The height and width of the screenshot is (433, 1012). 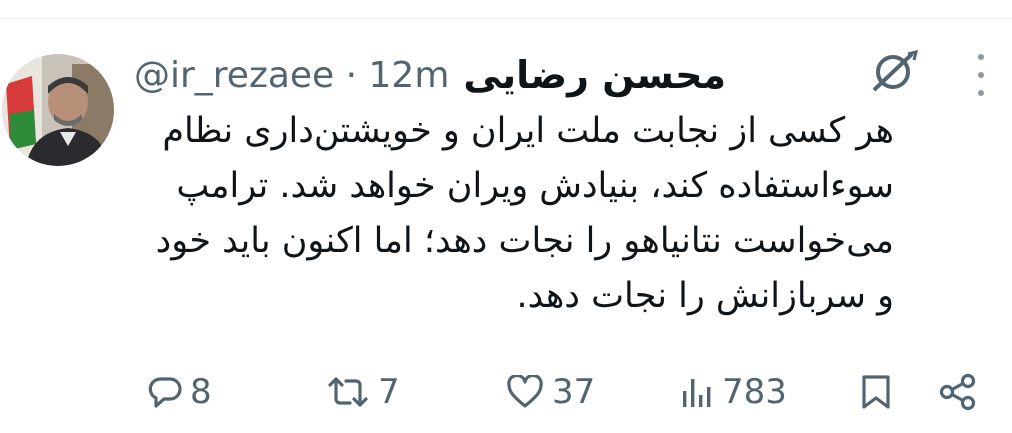 I want to click on like-button: 37, so click(x=550, y=392).